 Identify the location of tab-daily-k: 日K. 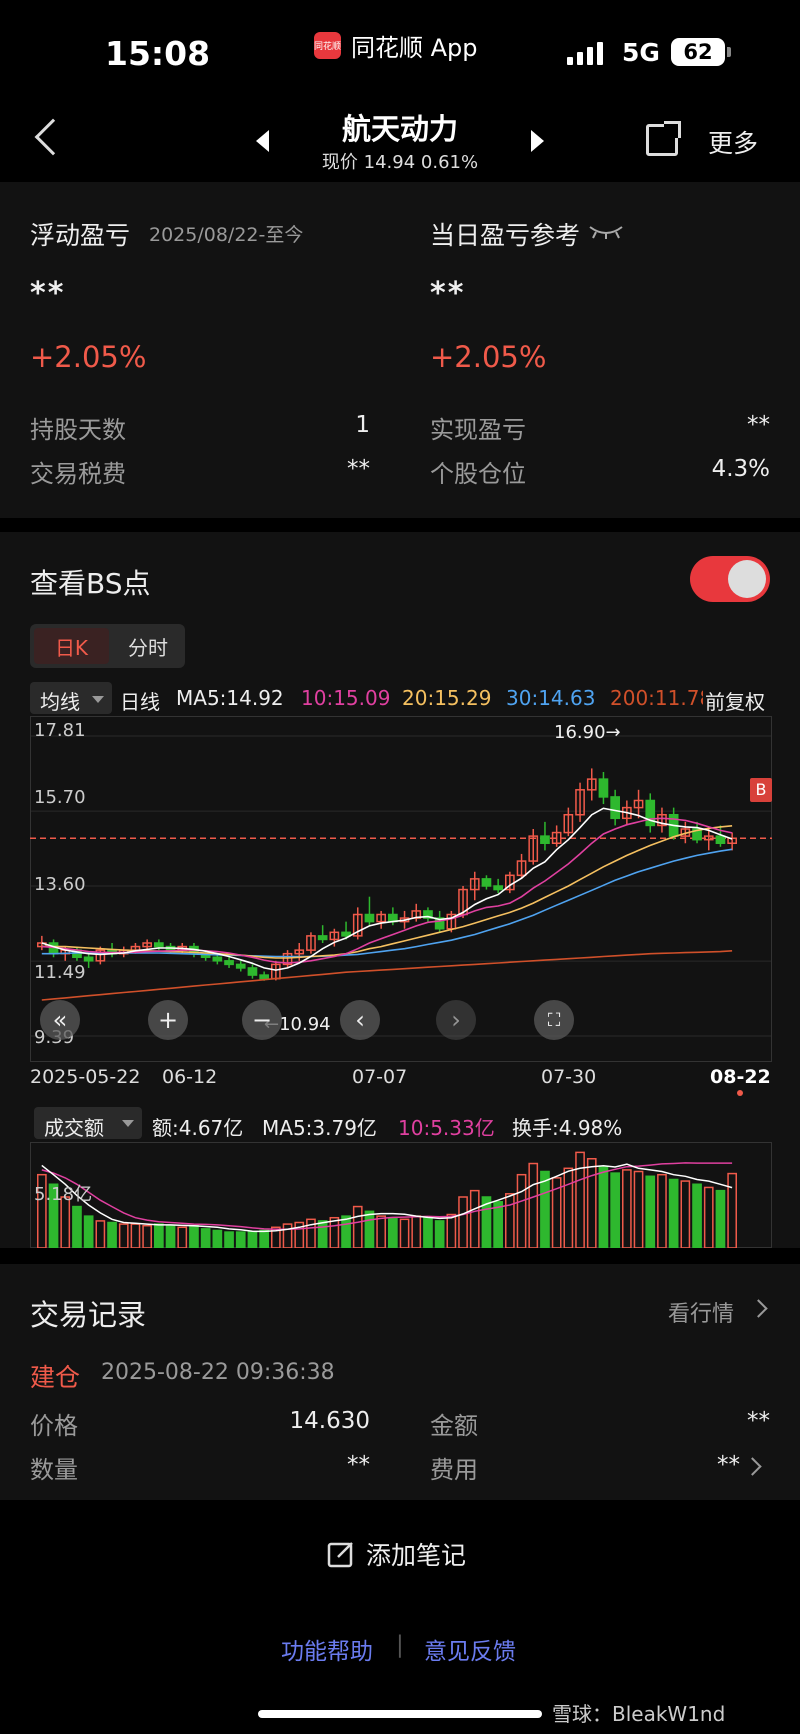
(71, 646).